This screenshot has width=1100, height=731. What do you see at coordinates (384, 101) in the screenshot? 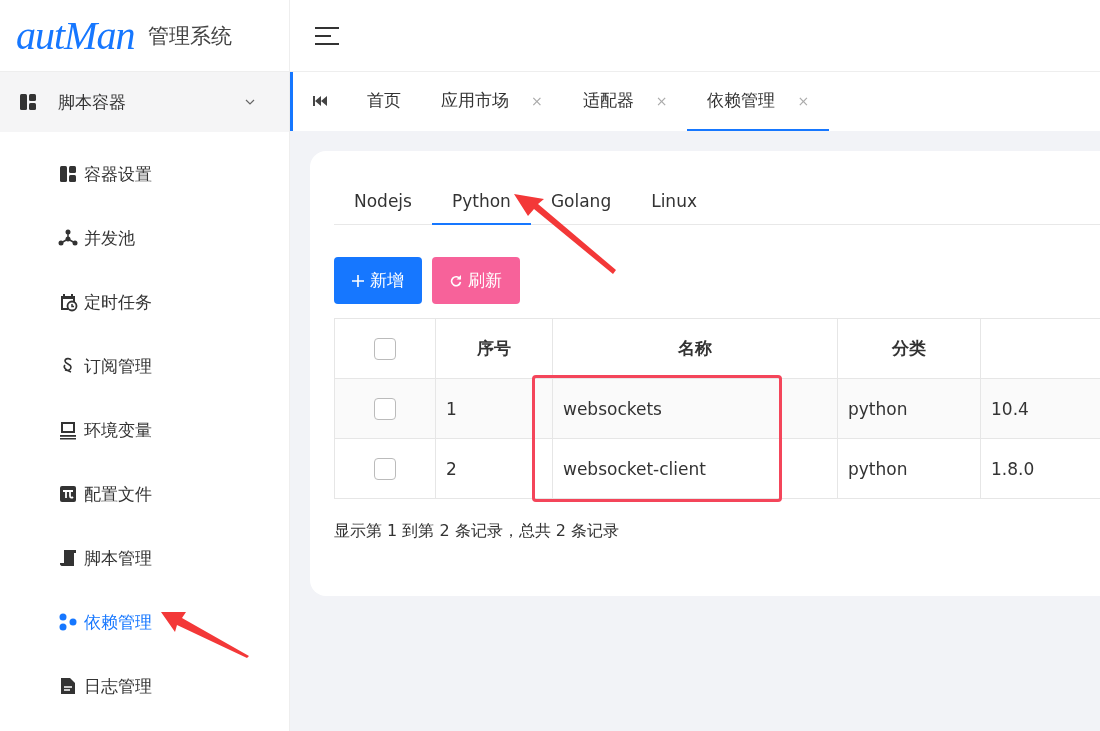
I see `page-tab: 首页` at bounding box center [384, 101].